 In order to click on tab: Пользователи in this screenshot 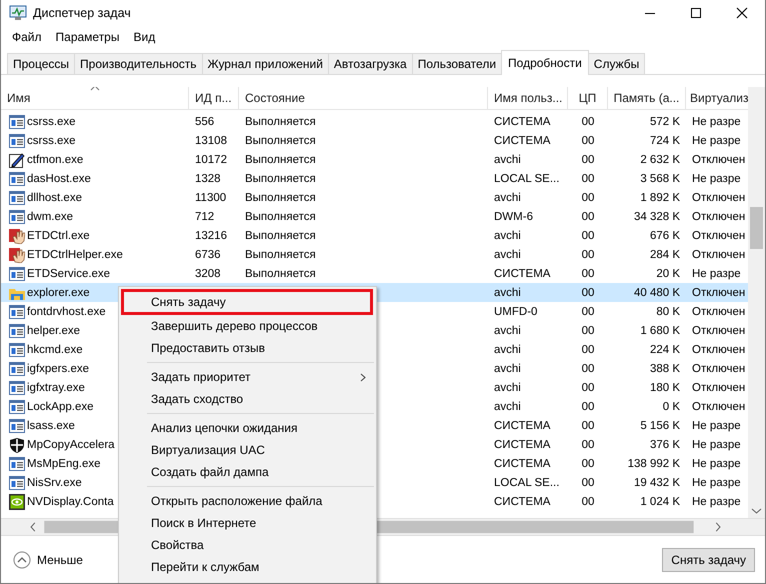, I will do `click(457, 63)`.